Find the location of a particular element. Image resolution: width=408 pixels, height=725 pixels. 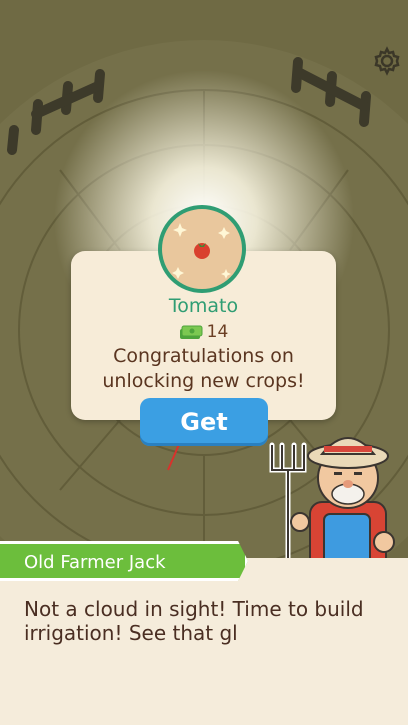

reward-amount-row: 14 is located at coordinates (203, 332).